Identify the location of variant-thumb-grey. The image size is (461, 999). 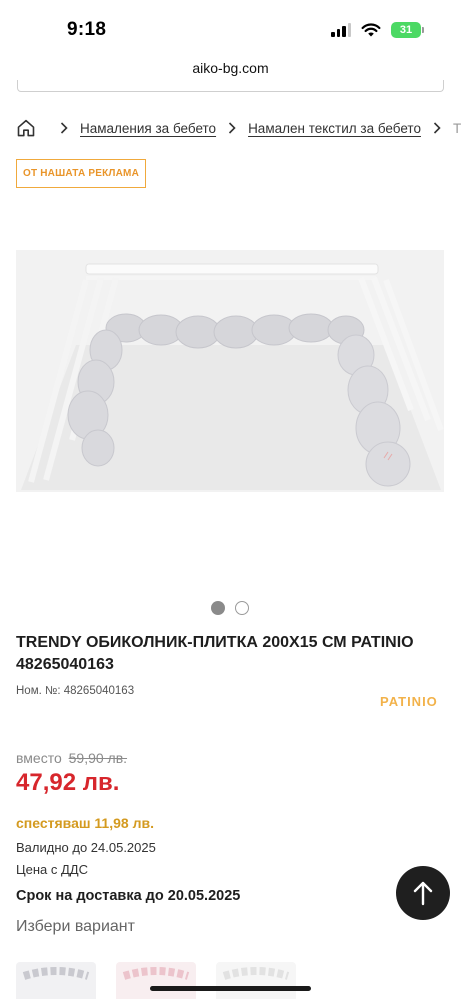
(56, 980).